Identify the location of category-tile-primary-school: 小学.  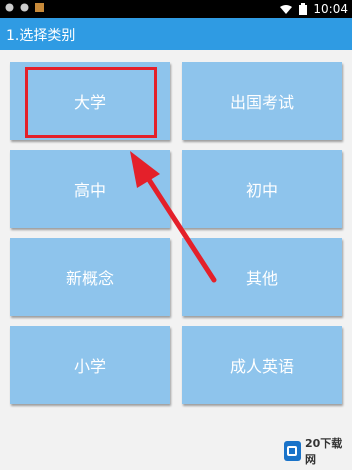
(90, 365).